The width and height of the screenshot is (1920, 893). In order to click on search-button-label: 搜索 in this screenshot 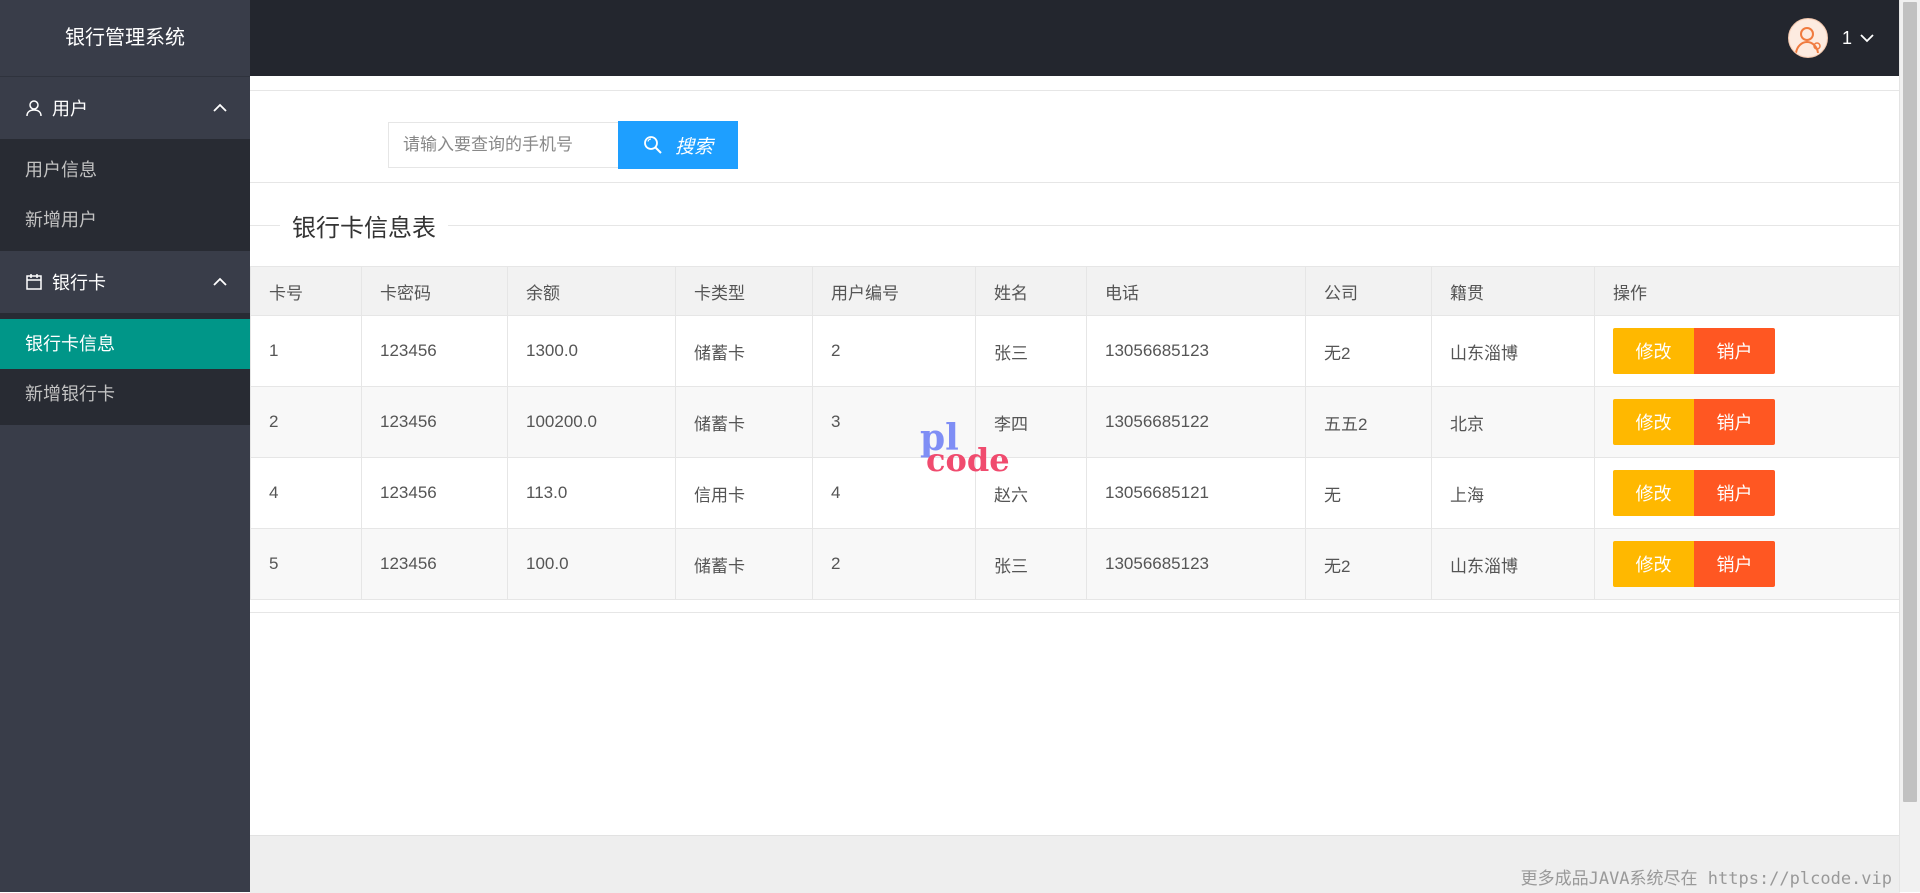, I will do `click(693, 147)`.